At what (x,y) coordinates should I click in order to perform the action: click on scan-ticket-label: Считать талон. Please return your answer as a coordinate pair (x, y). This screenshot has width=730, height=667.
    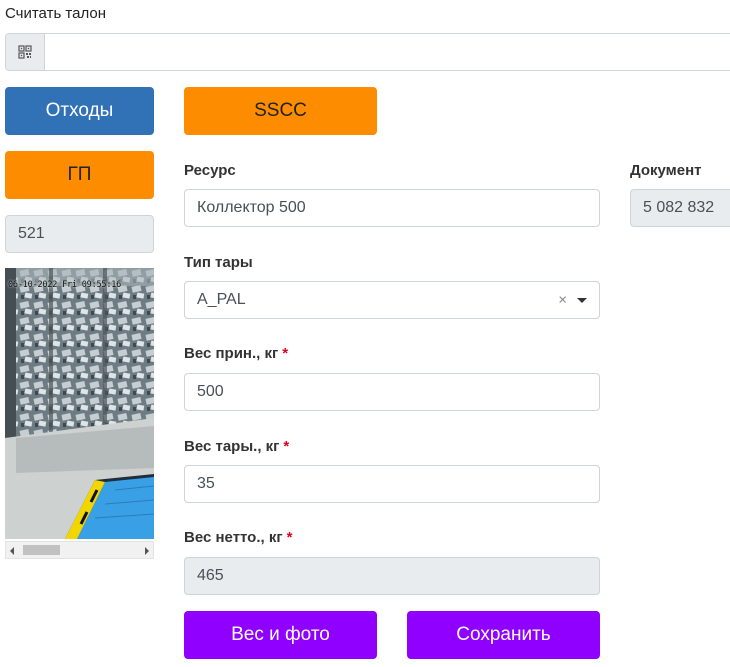
    Looking at the image, I should click on (56, 13).